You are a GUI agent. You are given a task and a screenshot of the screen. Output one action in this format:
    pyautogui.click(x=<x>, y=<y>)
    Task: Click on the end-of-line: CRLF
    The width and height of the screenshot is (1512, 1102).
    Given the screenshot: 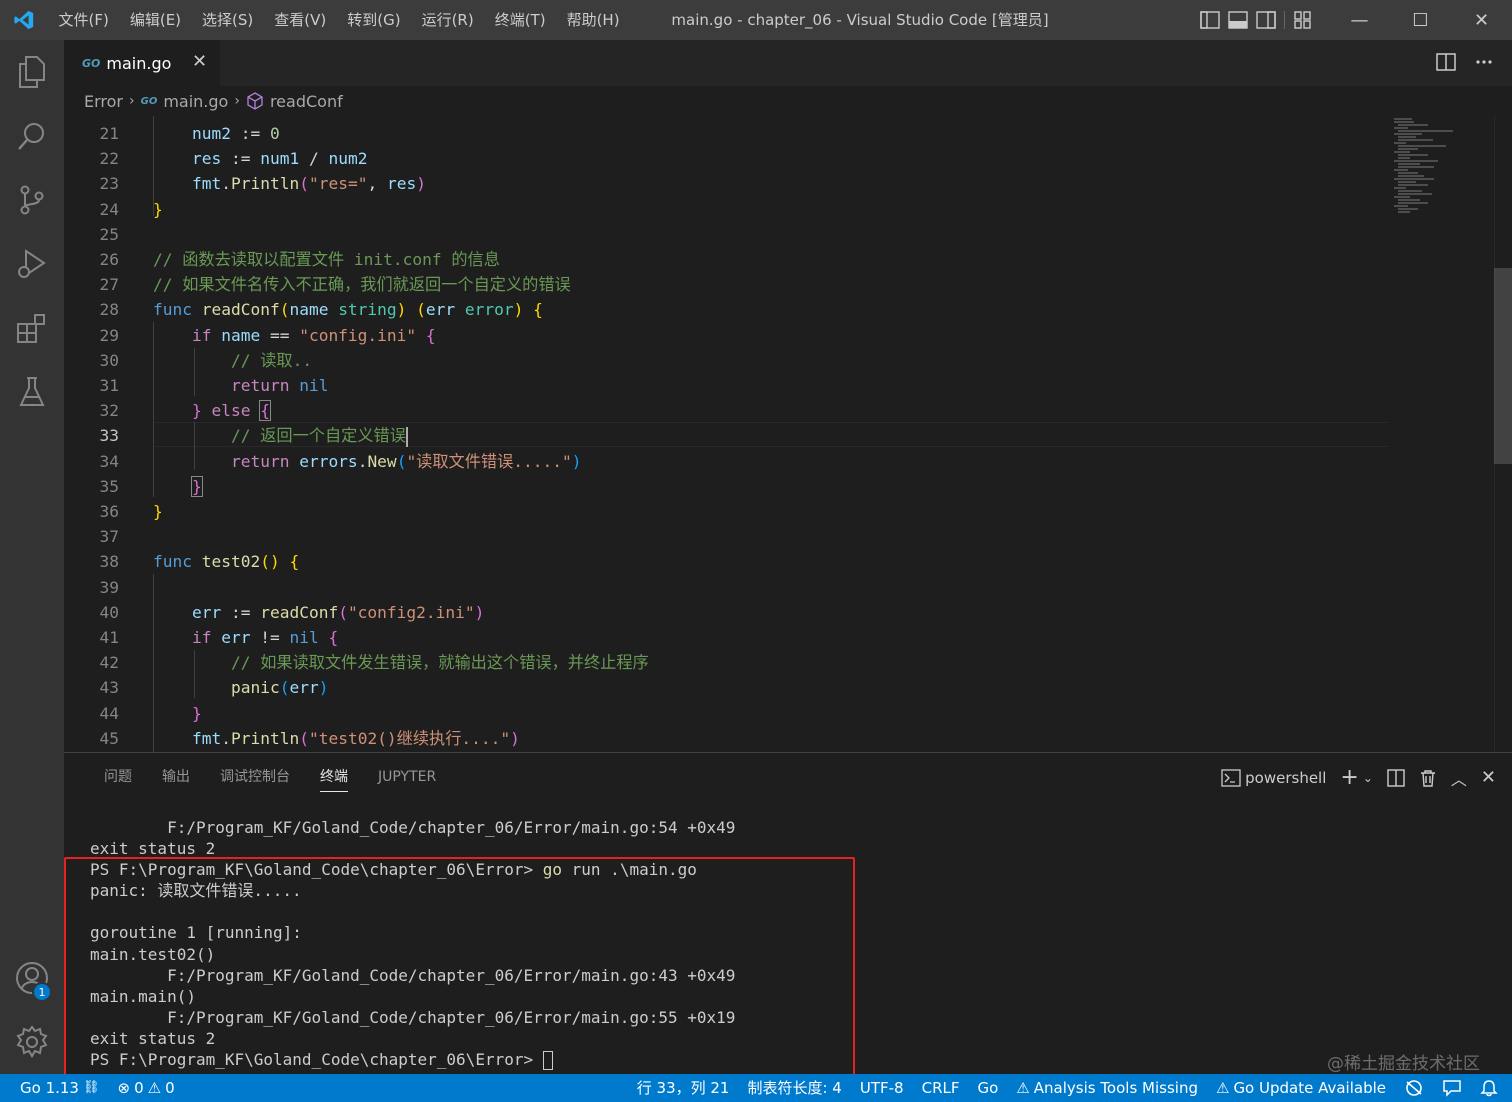 What is the action you would take?
    pyautogui.click(x=941, y=1088)
    